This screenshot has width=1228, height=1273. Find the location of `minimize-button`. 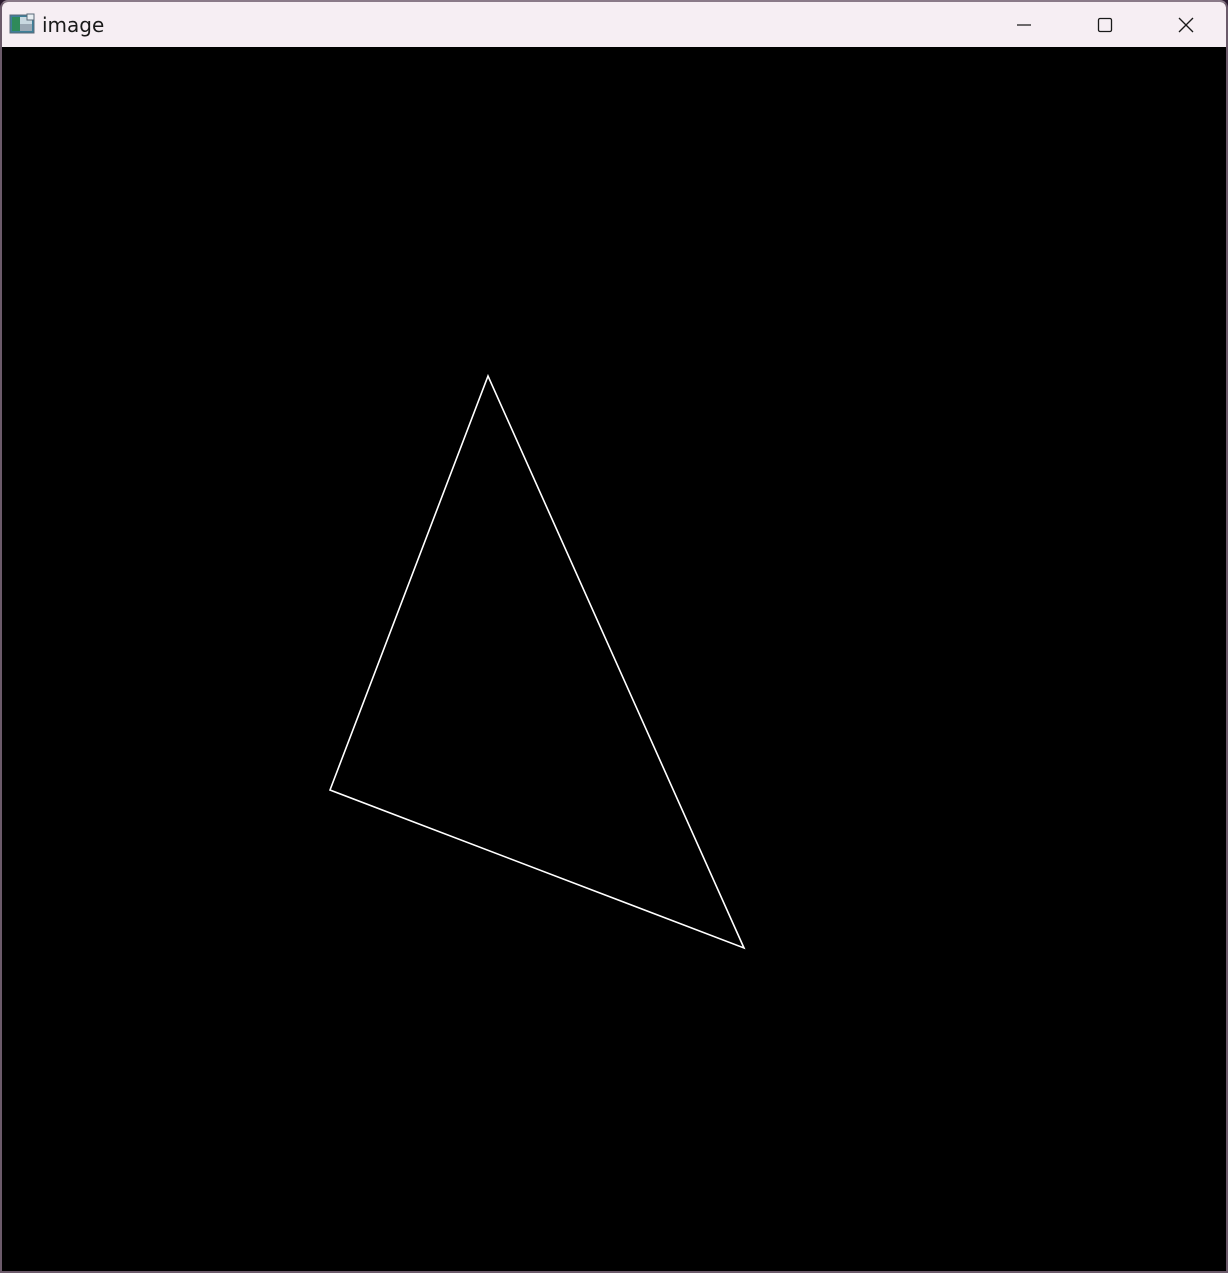

minimize-button is located at coordinates (1024, 24).